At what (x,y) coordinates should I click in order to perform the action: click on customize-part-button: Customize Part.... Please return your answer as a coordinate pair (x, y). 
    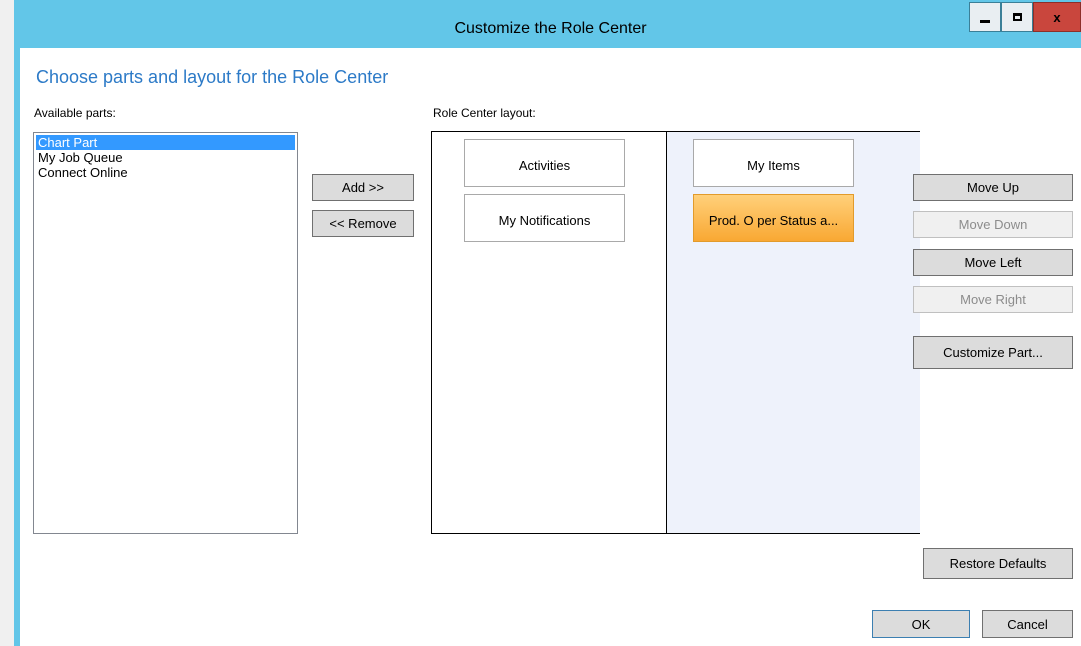
    Looking at the image, I should click on (993, 352).